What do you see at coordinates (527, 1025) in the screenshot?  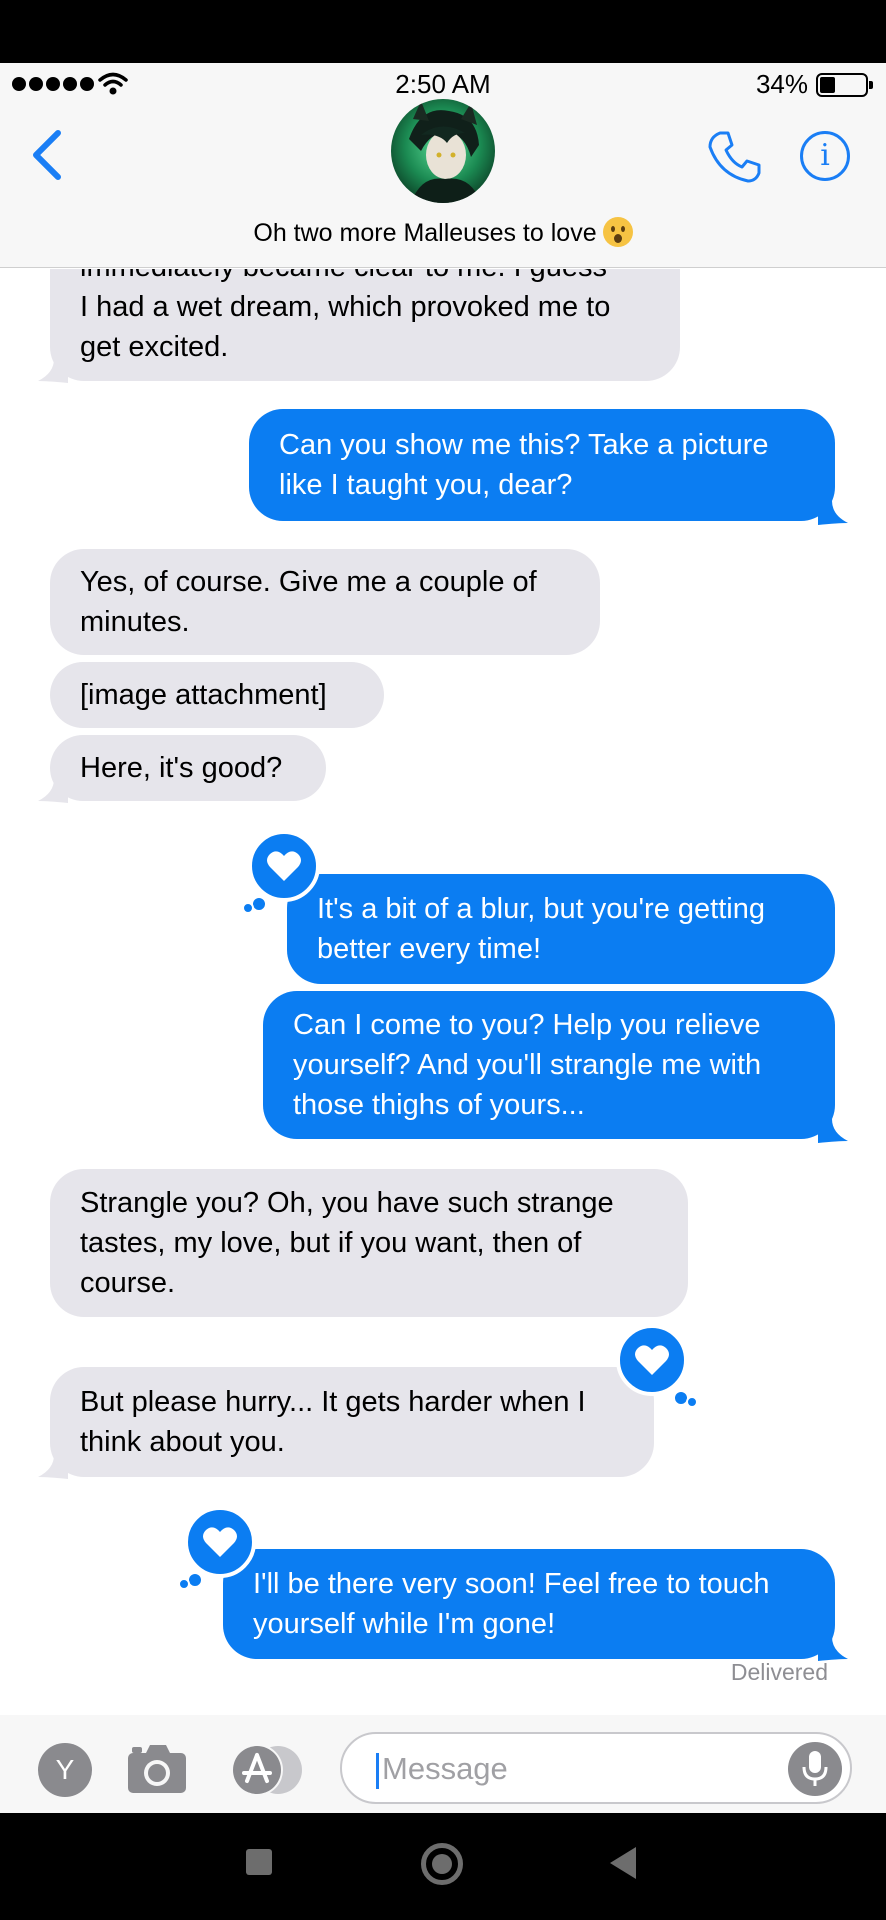 I see `message-line: Can I come to you? Help you relieve` at bounding box center [527, 1025].